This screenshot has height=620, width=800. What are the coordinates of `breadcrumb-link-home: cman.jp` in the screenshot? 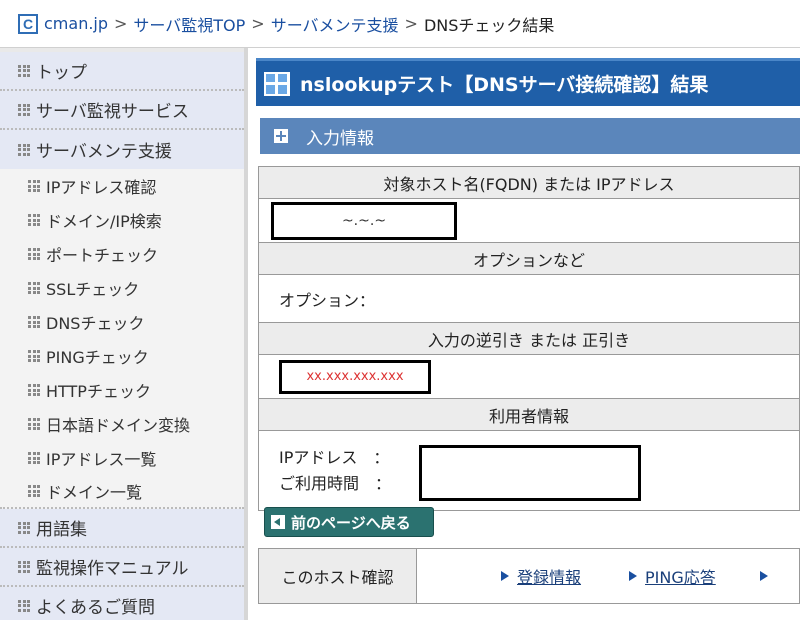 It's located at (76, 23).